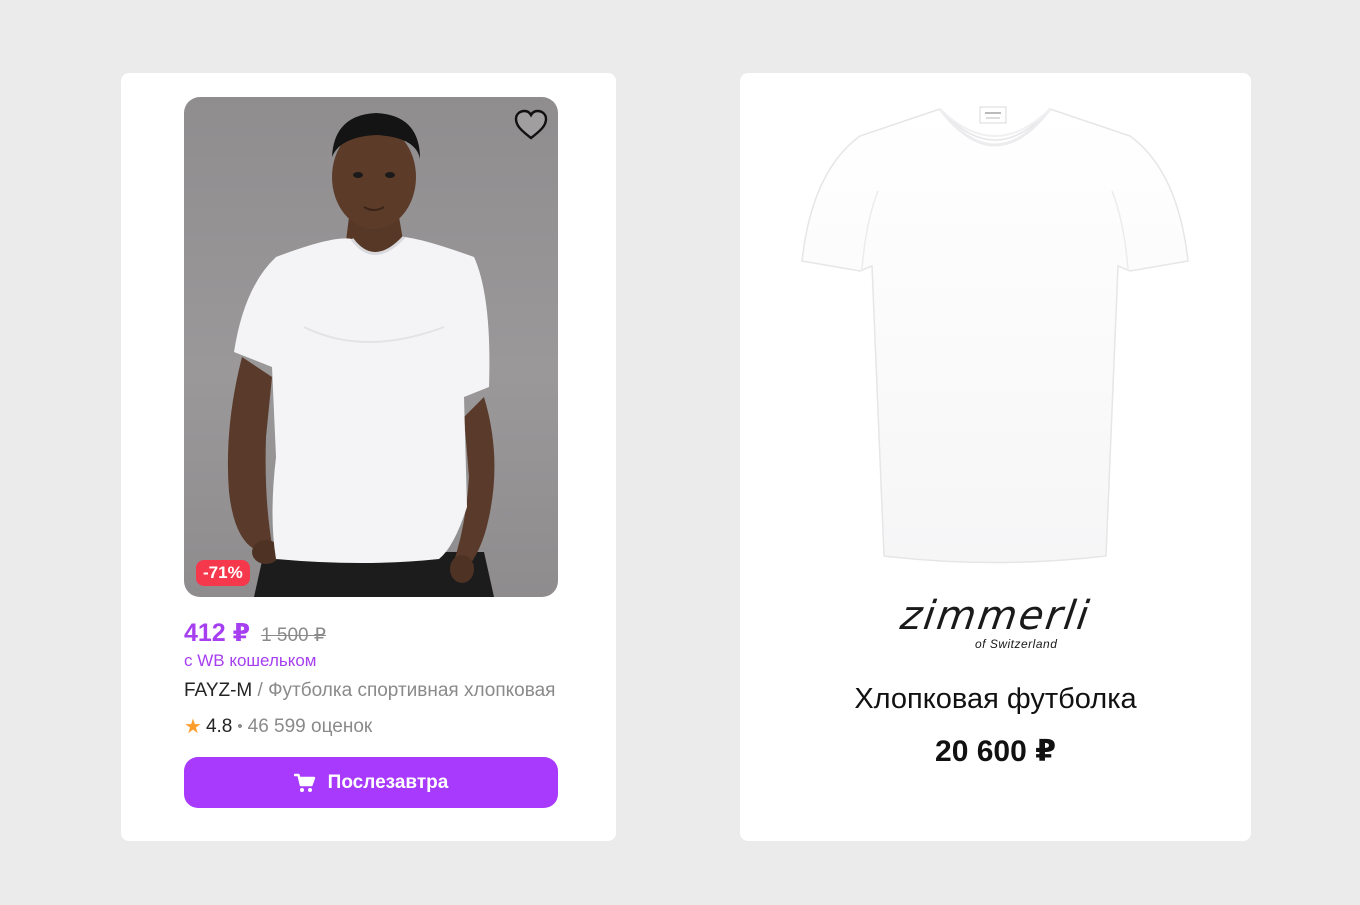 The image size is (1360, 905). I want to click on reviews-count: 46 599 оценок, so click(310, 727).